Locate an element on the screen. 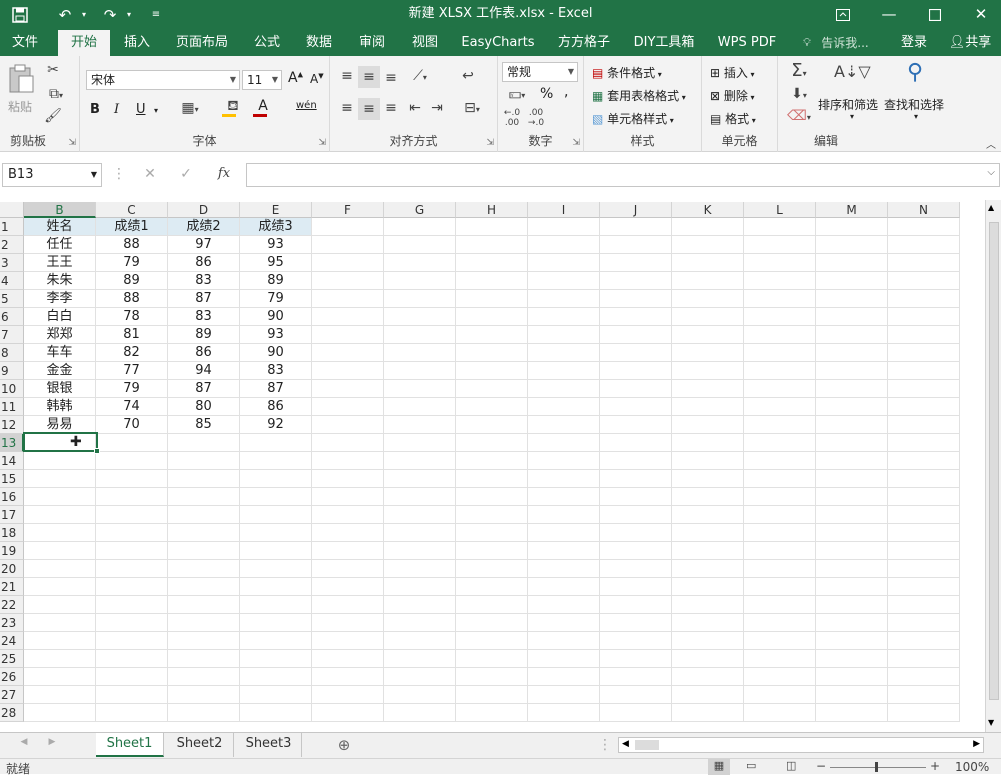 This screenshot has height=777, width=1001. restore-icon is located at coordinates (935, 15).